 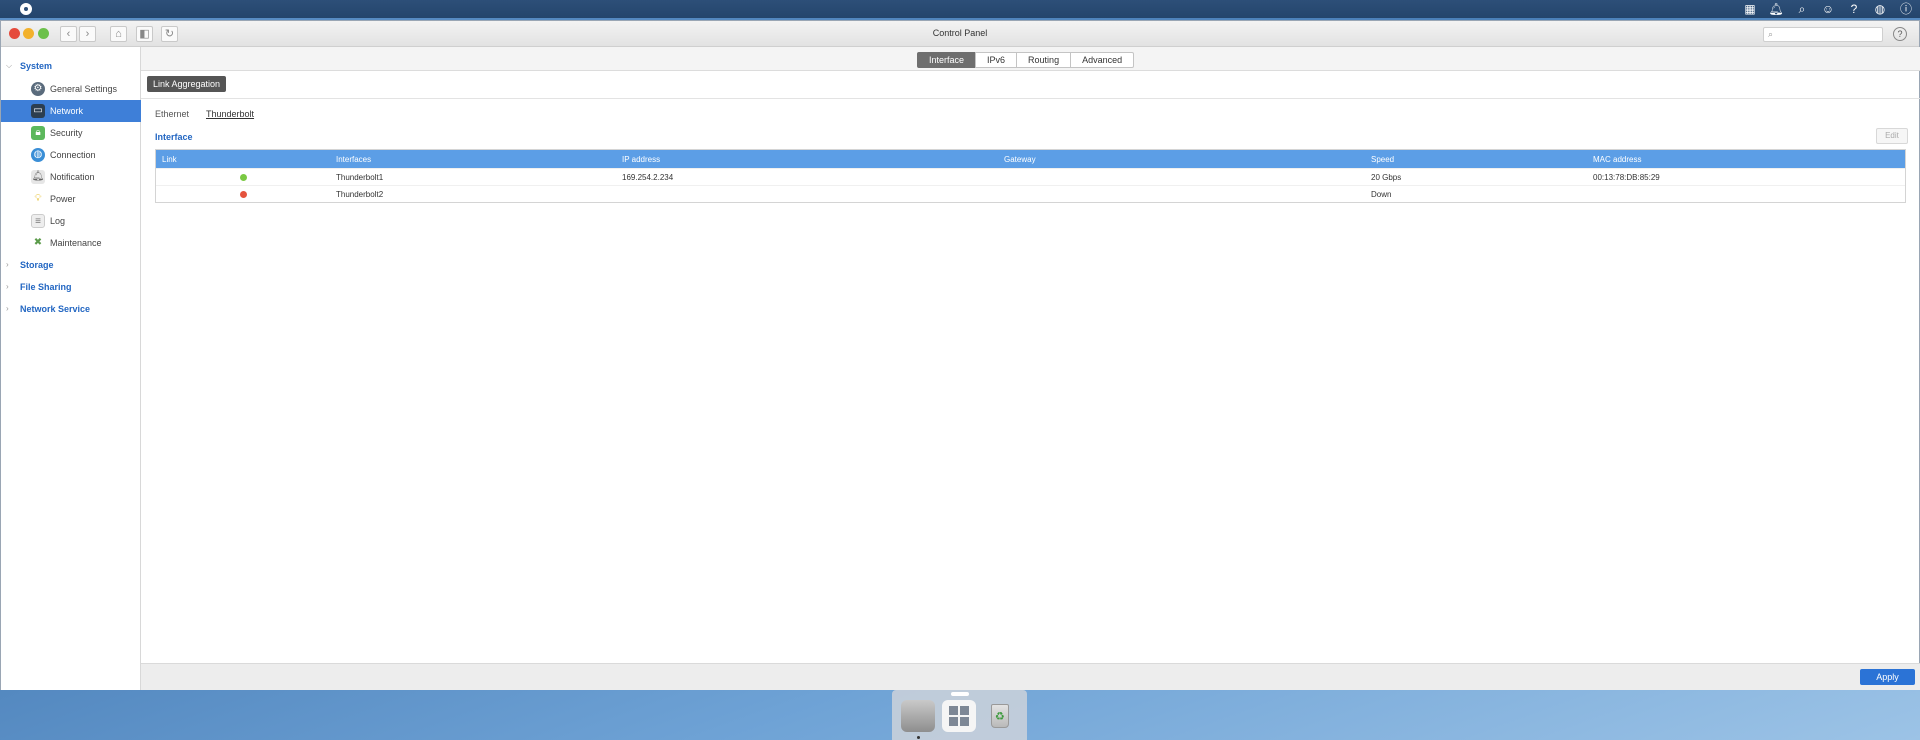 I want to click on subtab-ethernet: Ethernet, so click(x=172, y=114).